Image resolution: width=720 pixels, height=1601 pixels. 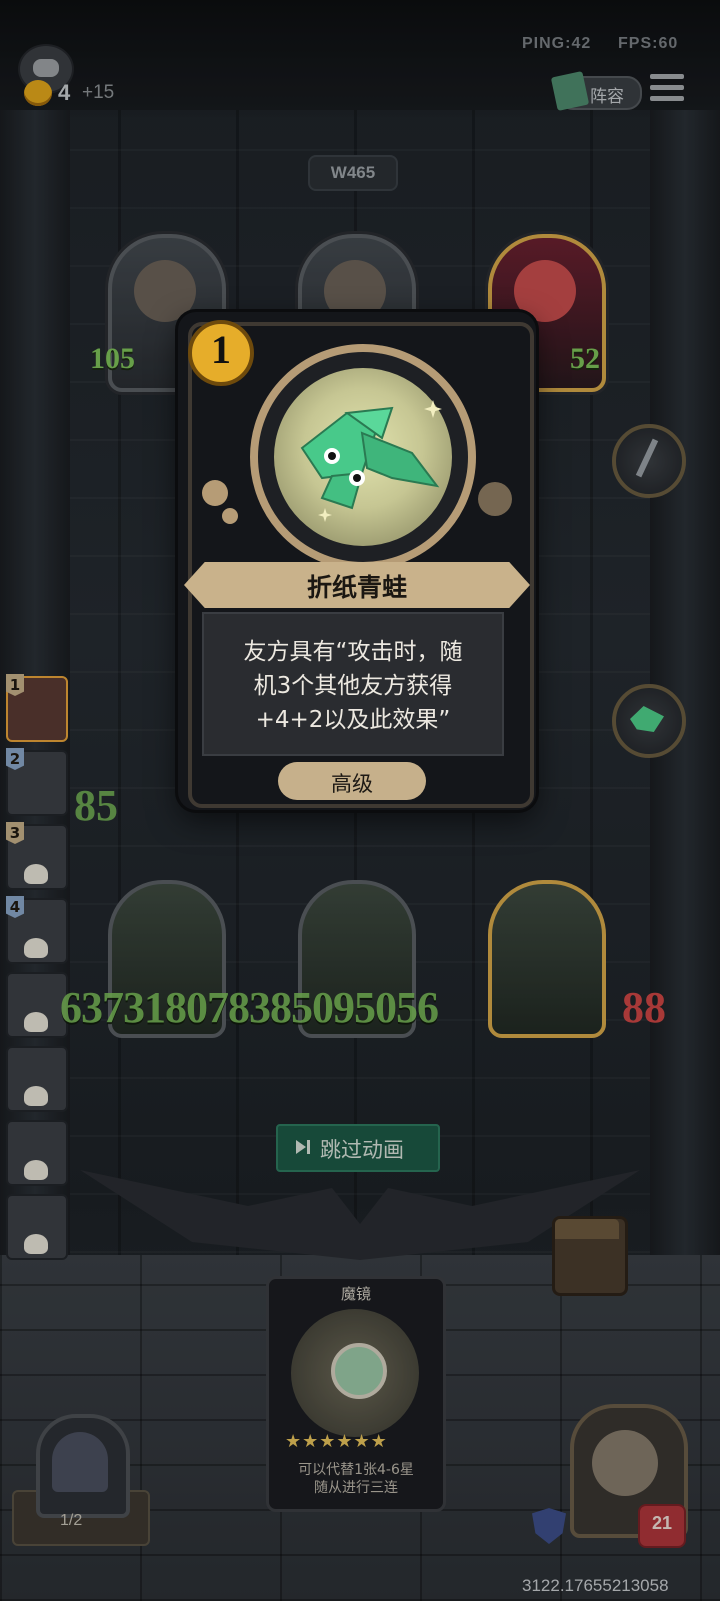 I want to click on card-description-box: 友方具有“攻击时，随 机3个其他友方获得 +4+2以及此效果”, so click(x=353, y=684).